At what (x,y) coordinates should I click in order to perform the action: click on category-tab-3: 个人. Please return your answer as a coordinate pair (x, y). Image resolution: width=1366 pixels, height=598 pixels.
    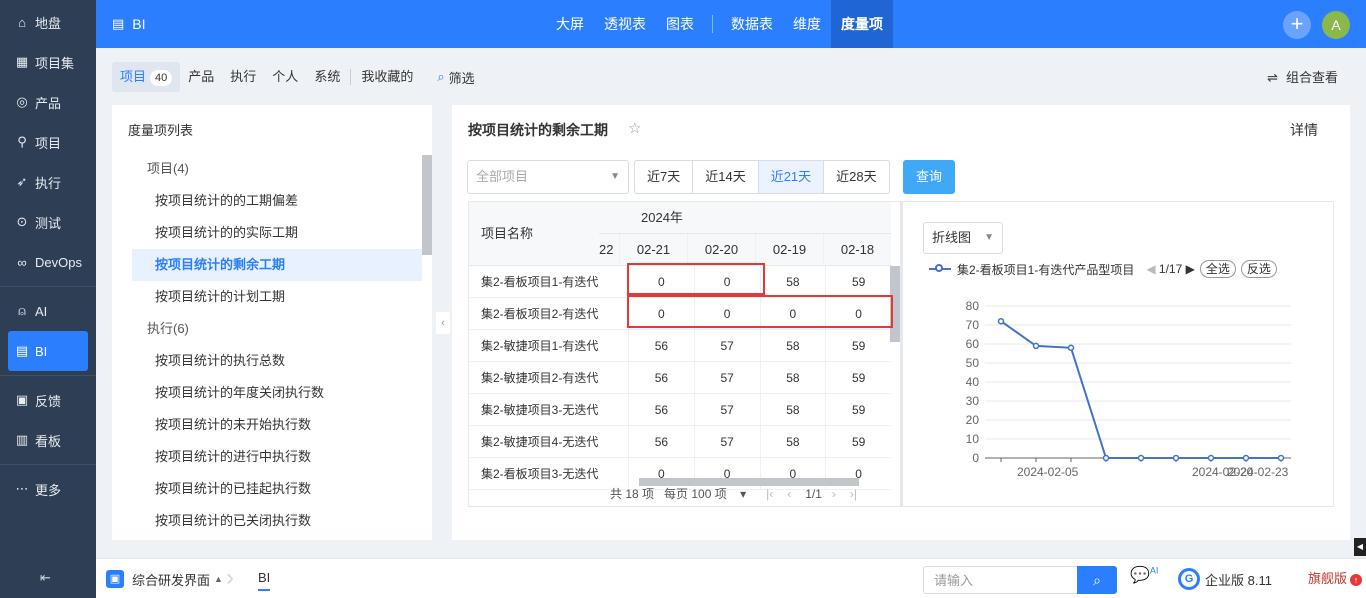
    Looking at the image, I should click on (285, 77).